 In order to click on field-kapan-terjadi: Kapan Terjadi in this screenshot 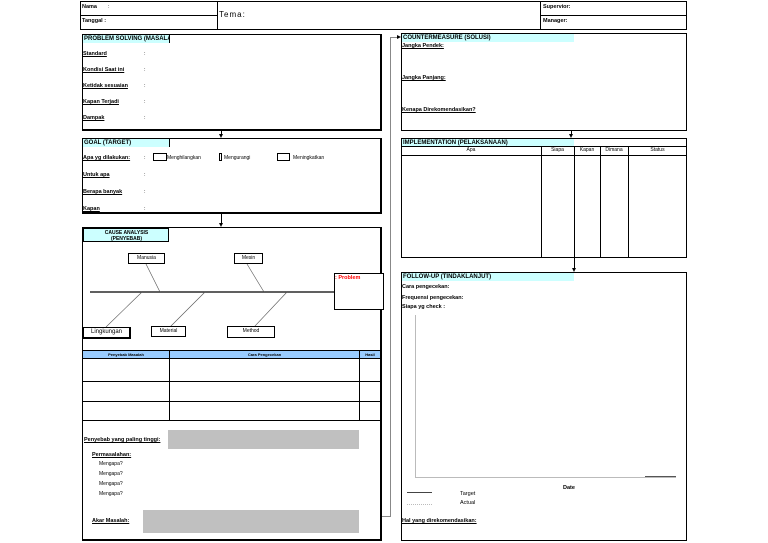, I will do `click(101, 102)`.